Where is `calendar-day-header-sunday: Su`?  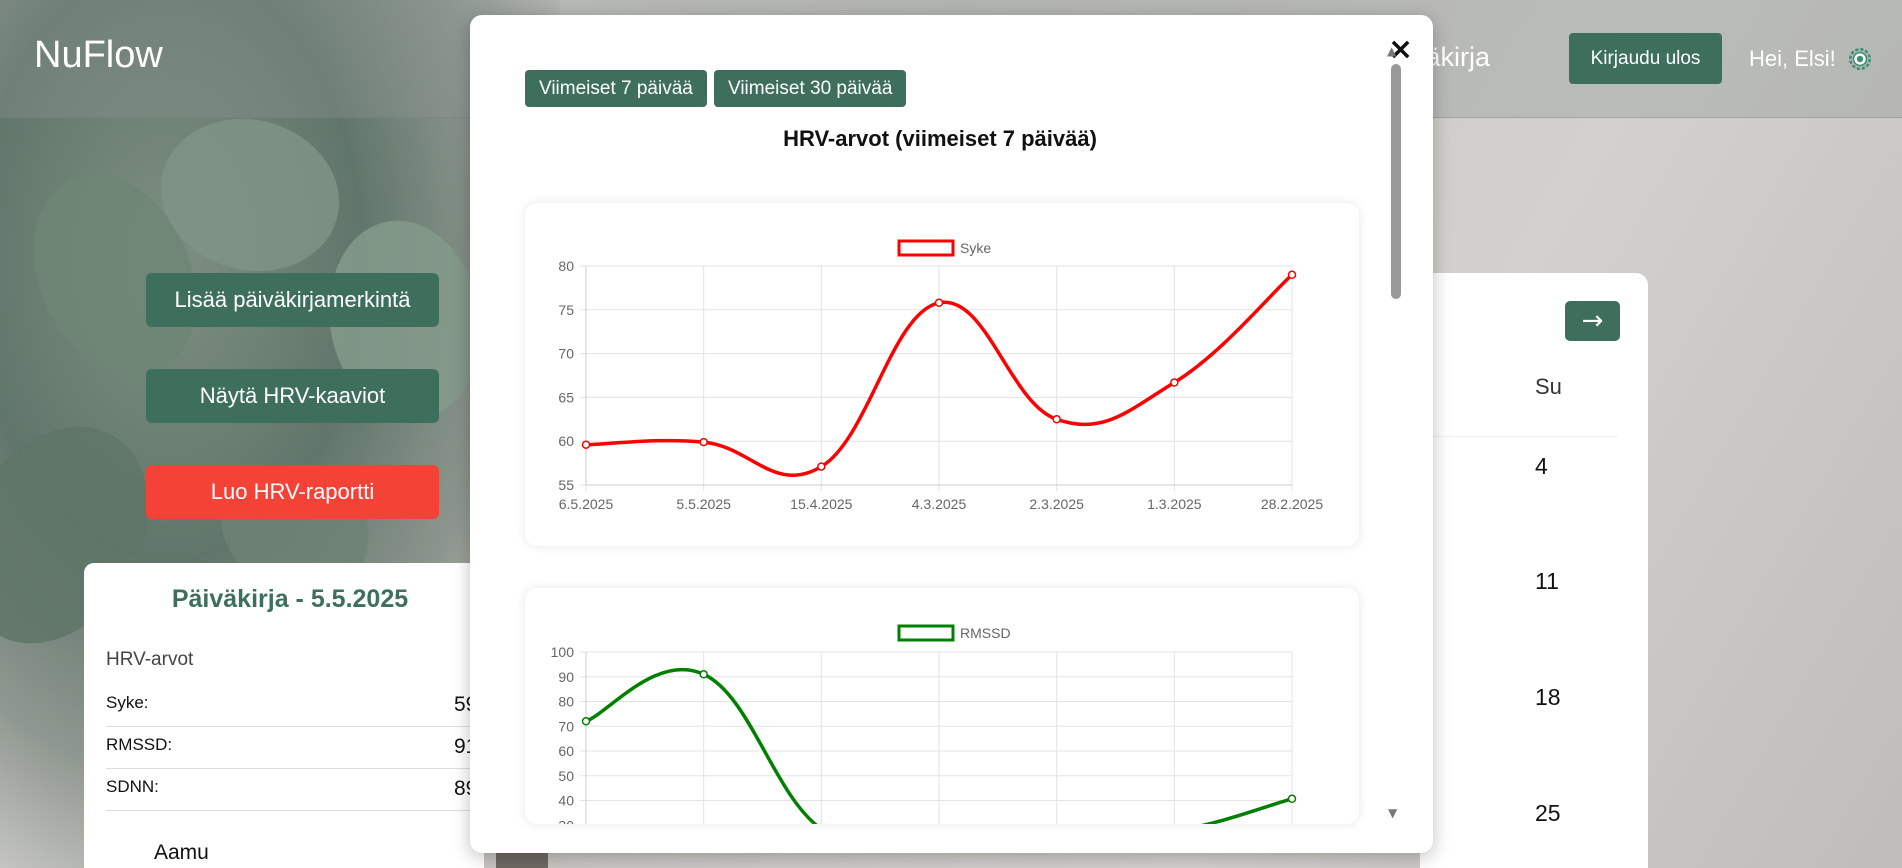 calendar-day-header-sunday: Su is located at coordinates (1548, 386).